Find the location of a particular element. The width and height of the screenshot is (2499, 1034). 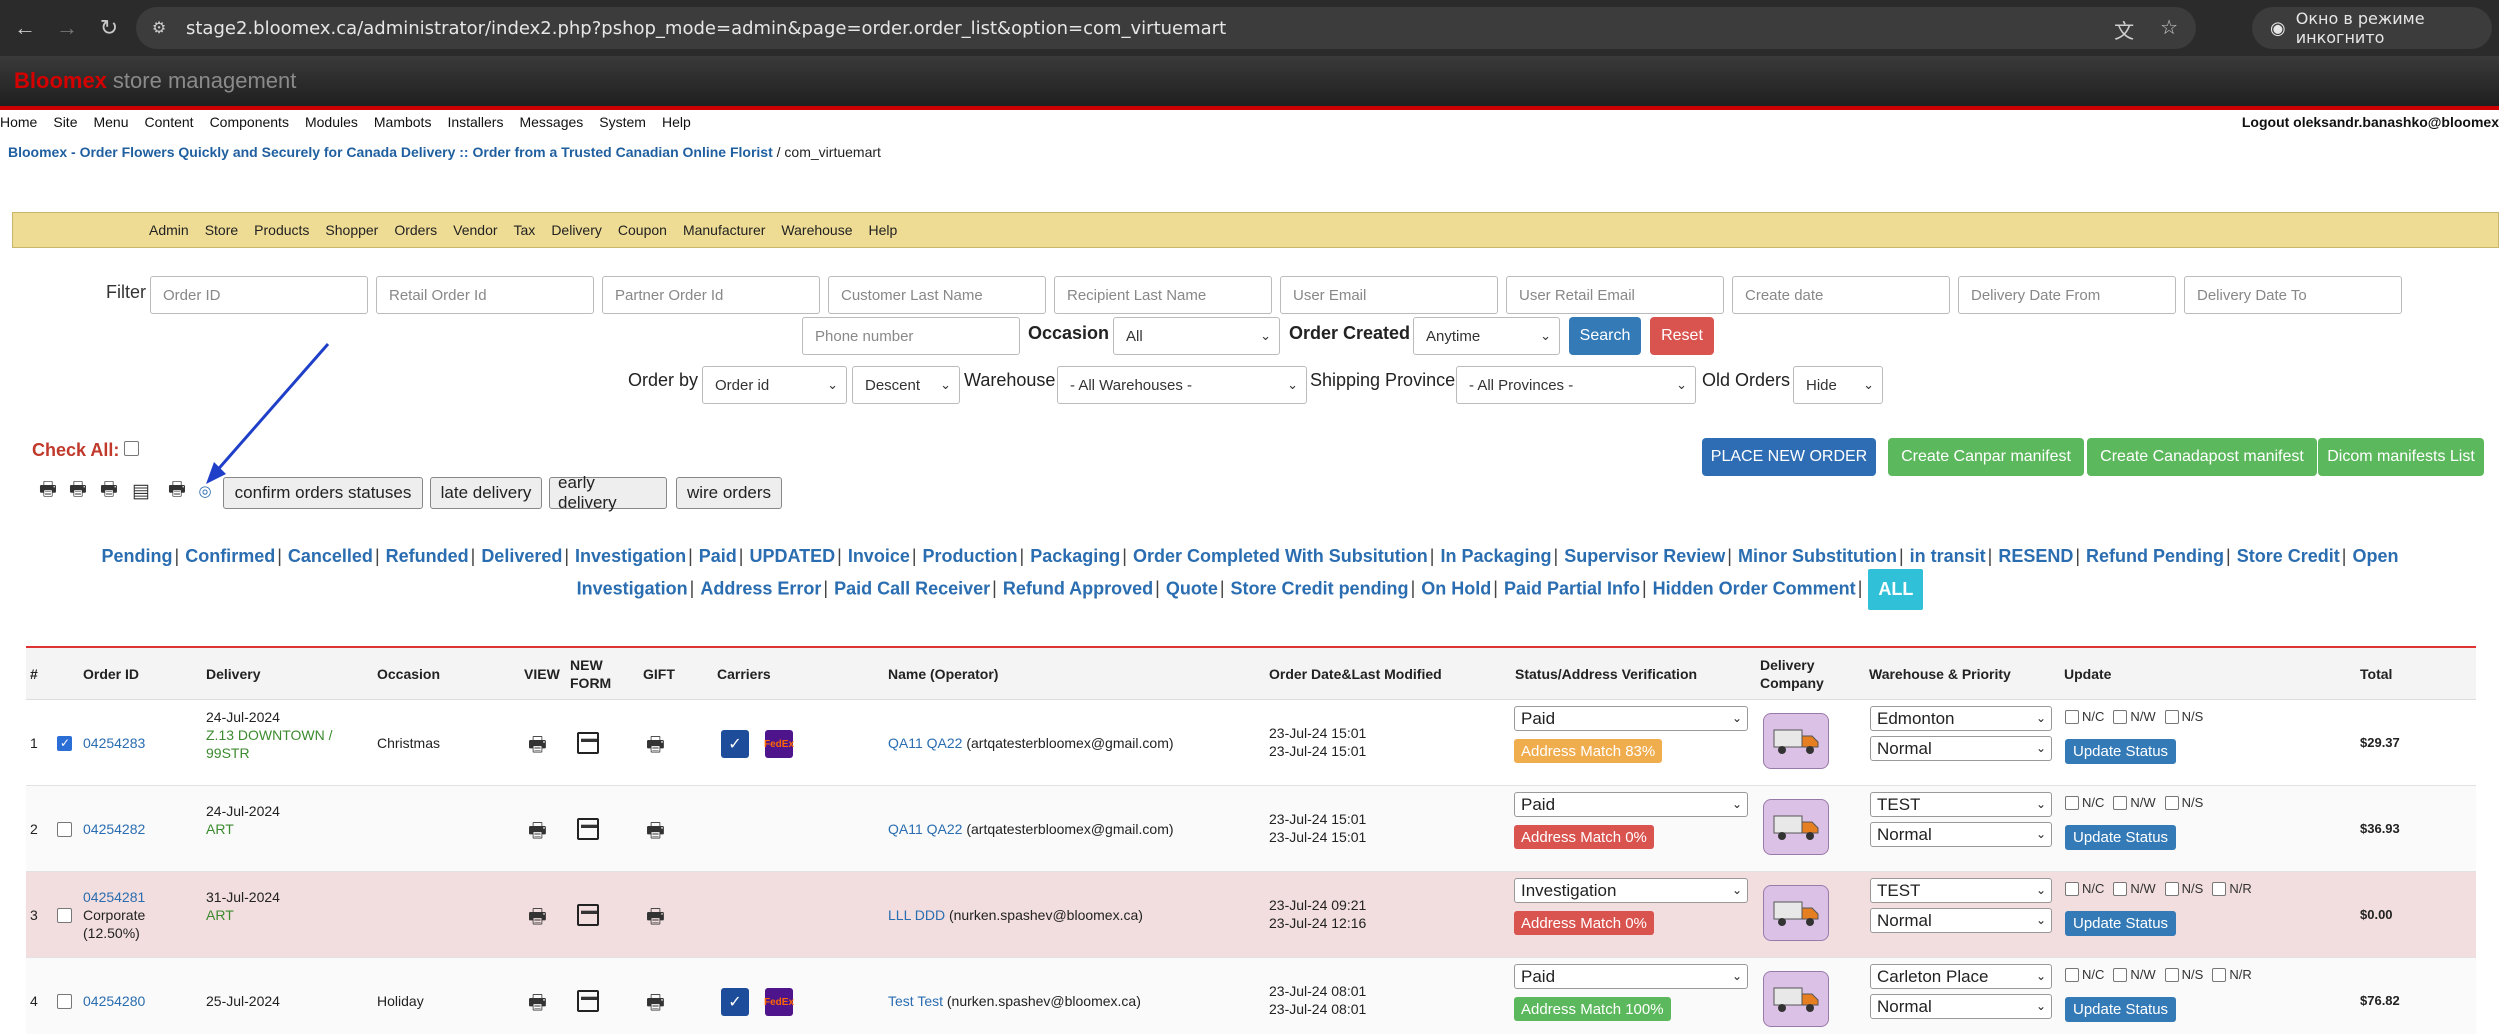

status-link: Production is located at coordinates (970, 556).